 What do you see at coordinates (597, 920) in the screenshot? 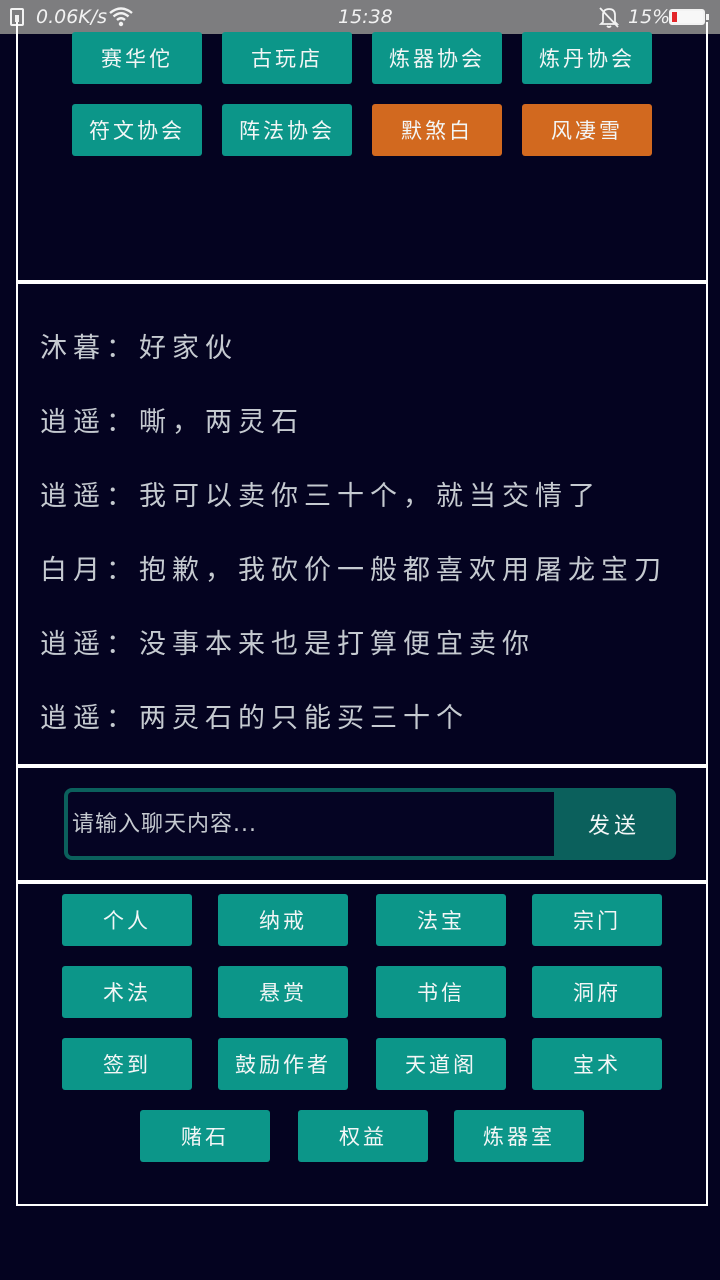
I see `menu-button-sect: 宗门` at bounding box center [597, 920].